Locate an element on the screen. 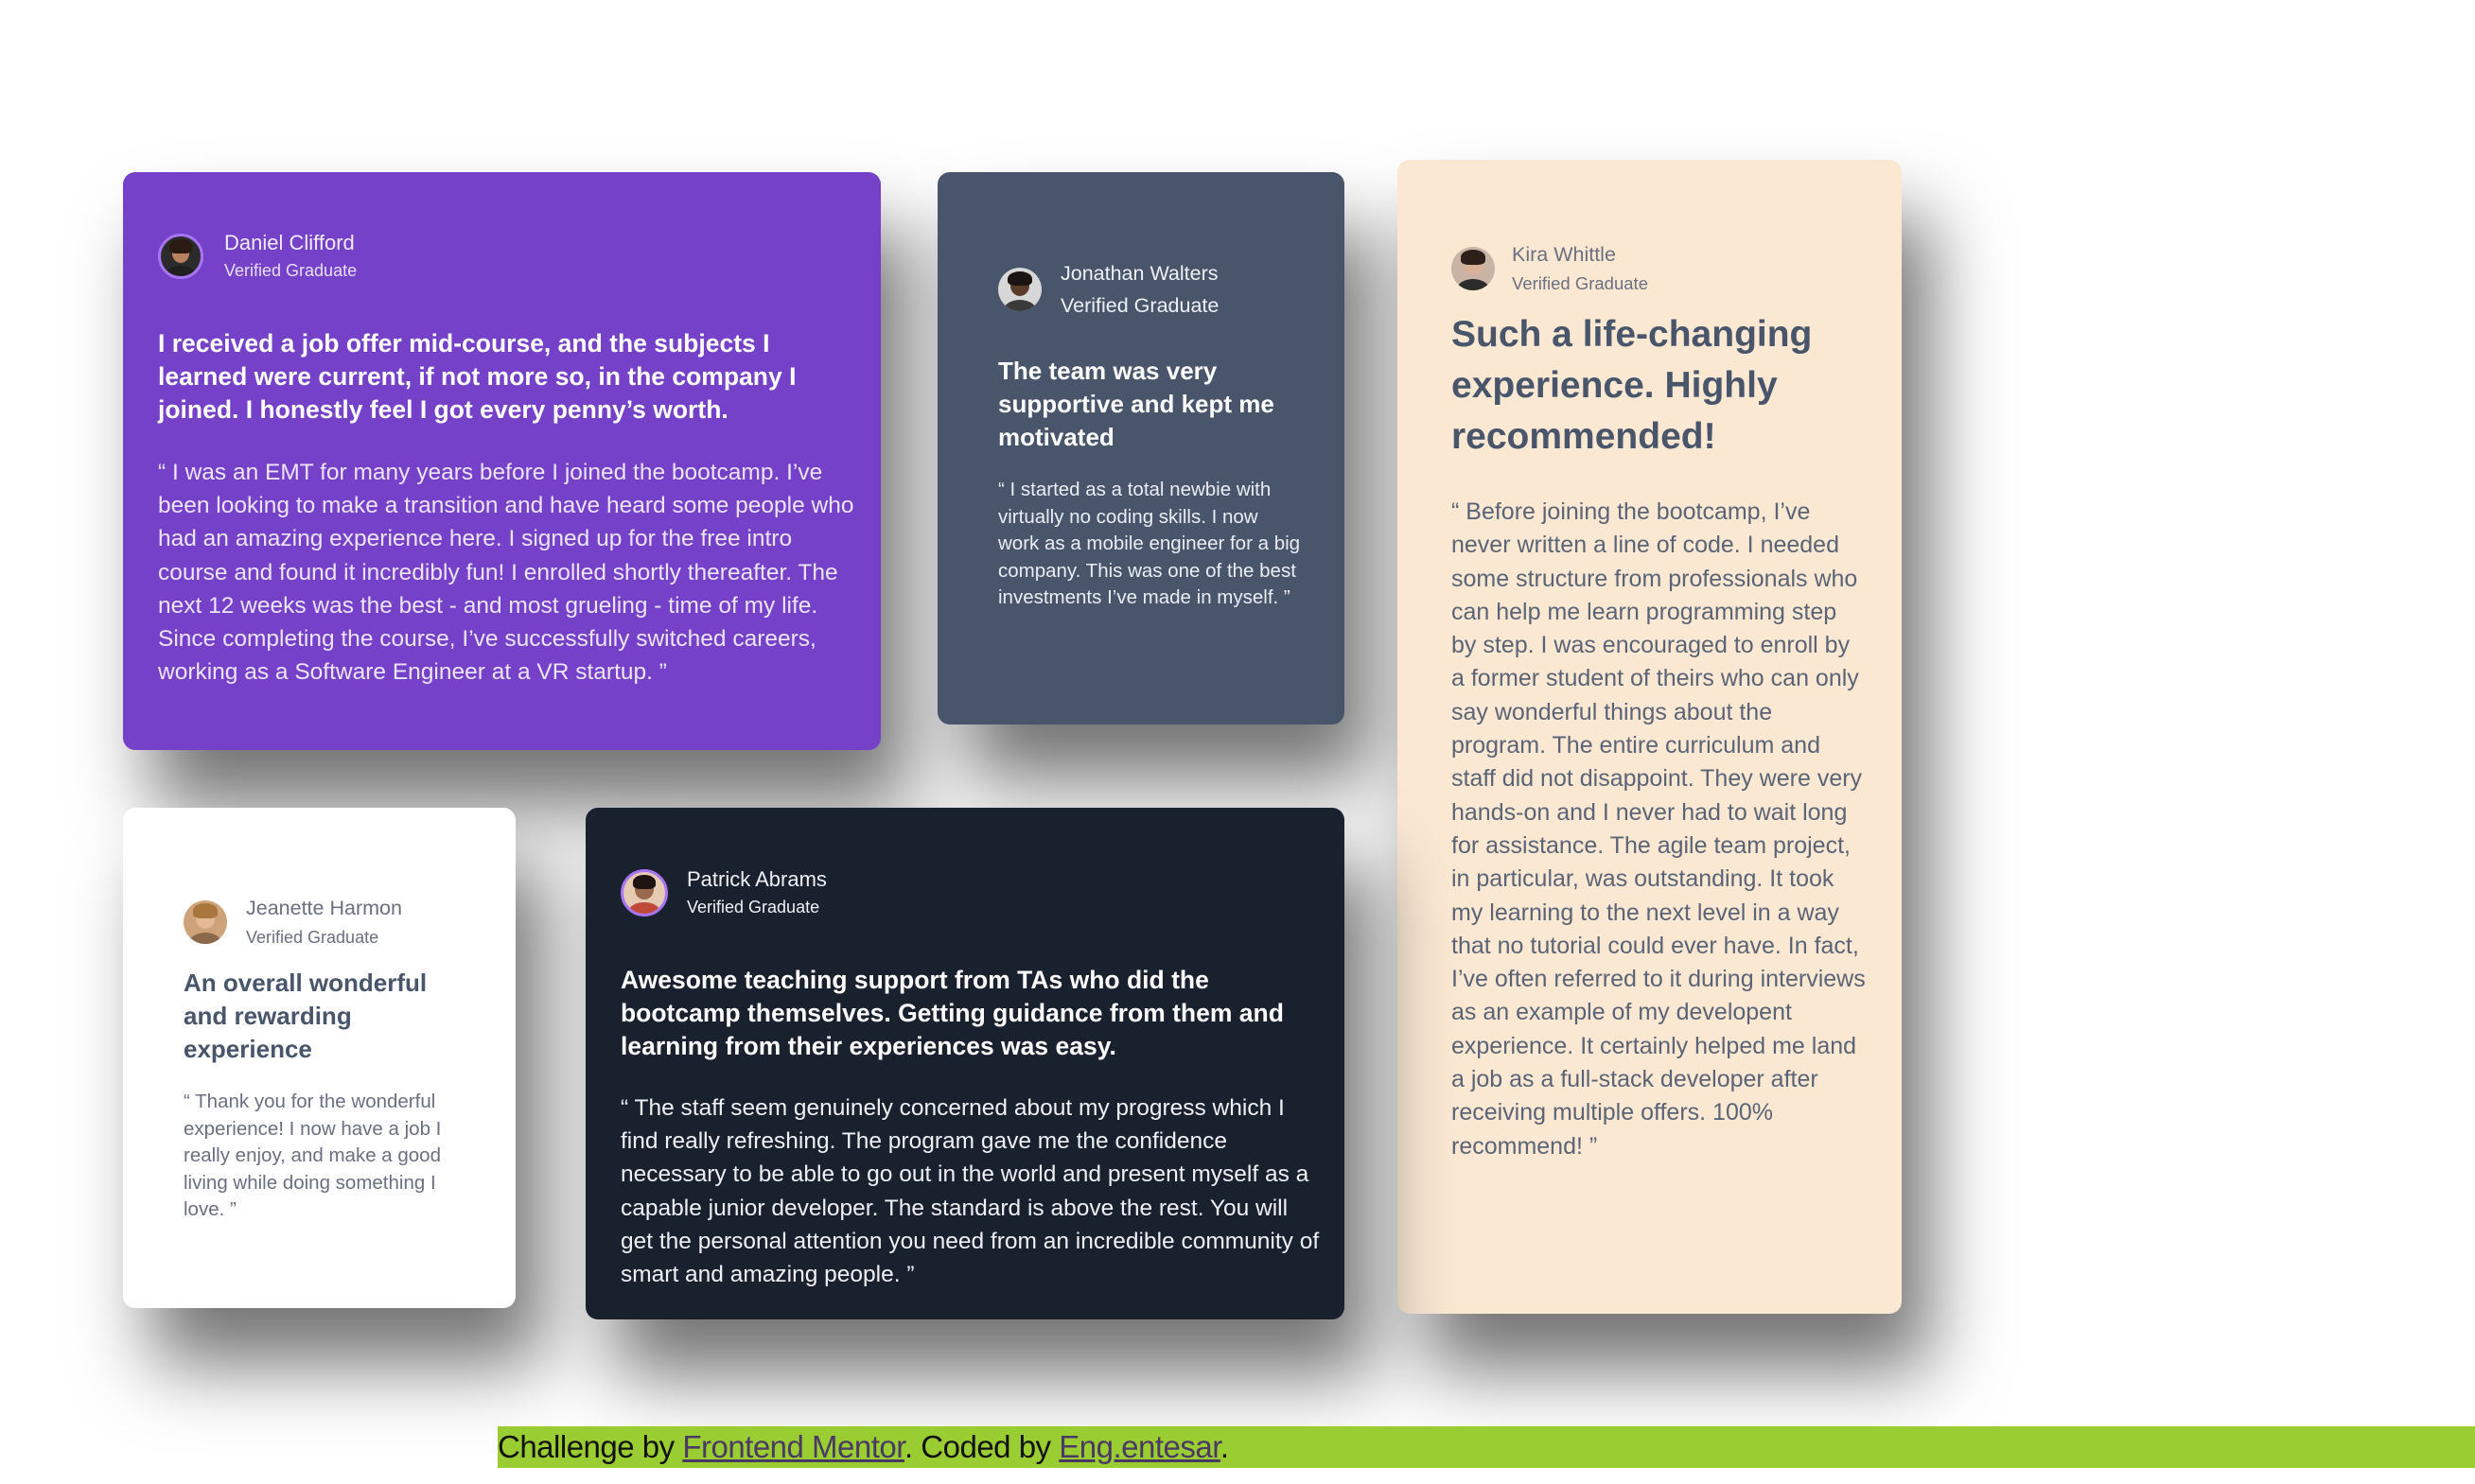 The image size is (2475, 1484). author-name: Patrick Abrams is located at coordinates (757, 879).